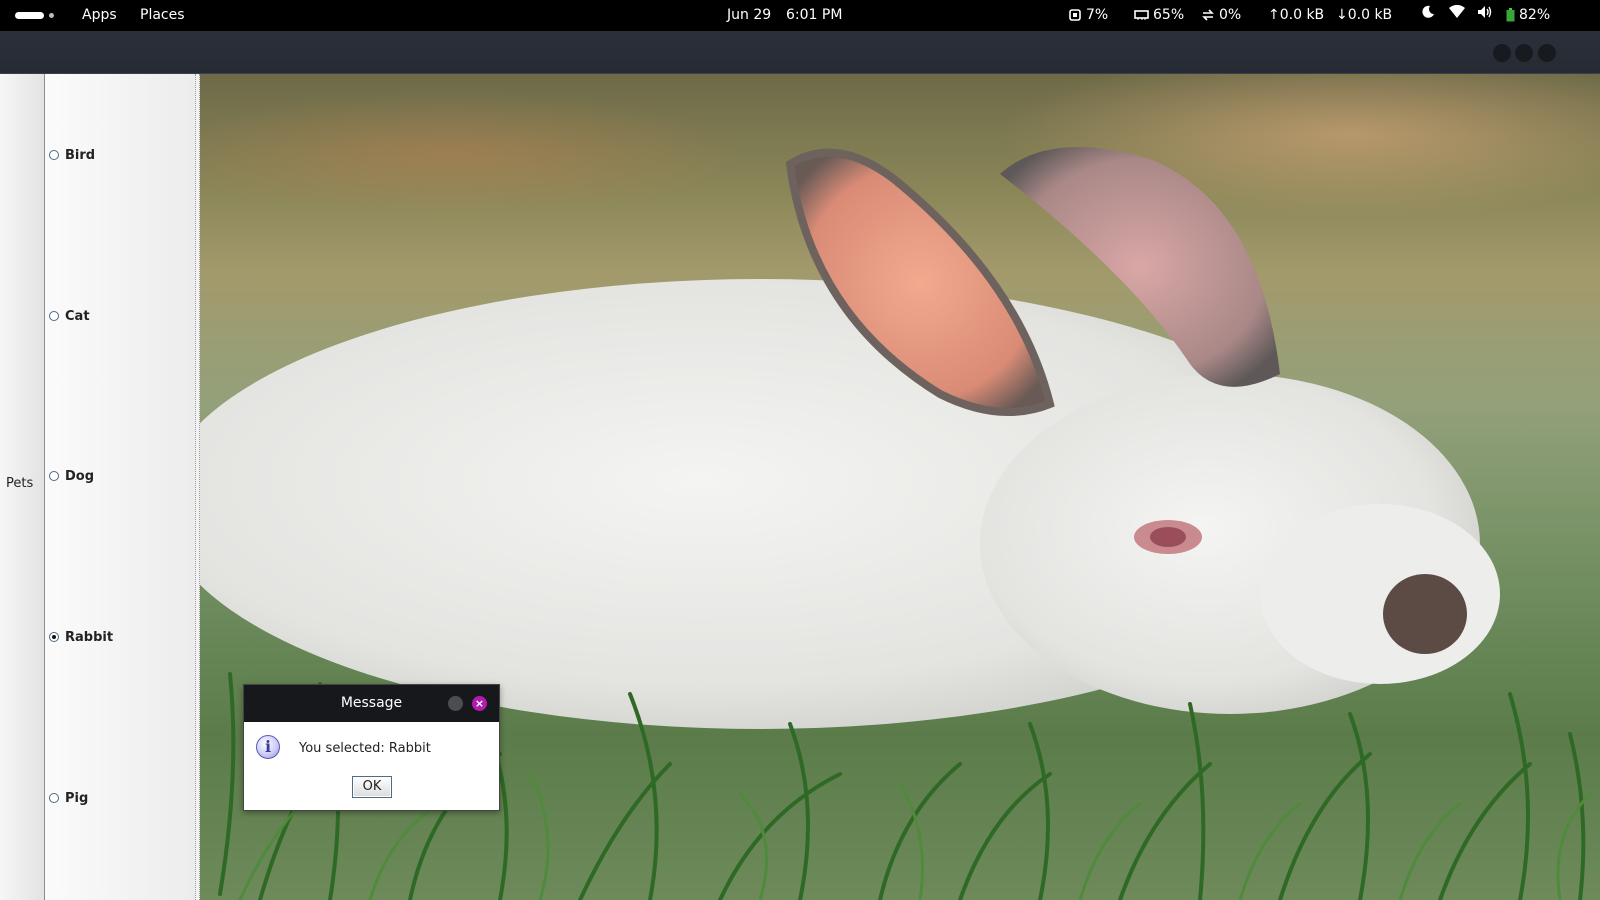  I want to click on dialog-title: Message, so click(371, 703).